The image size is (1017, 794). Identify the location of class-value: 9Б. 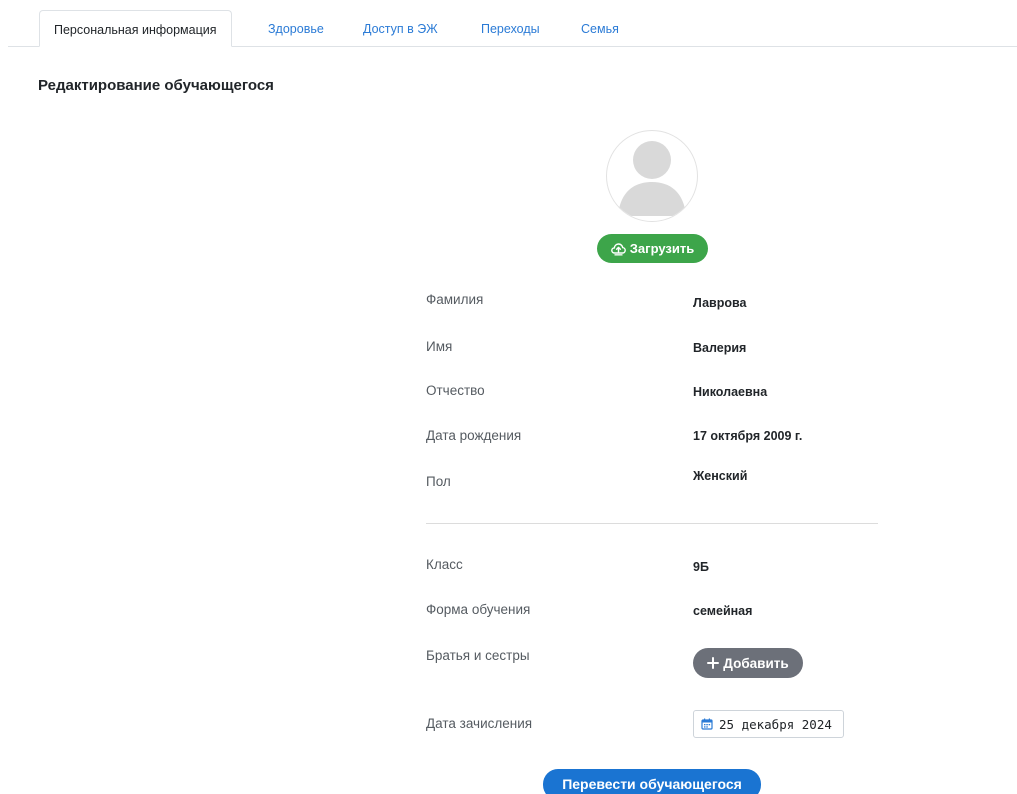
(701, 567).